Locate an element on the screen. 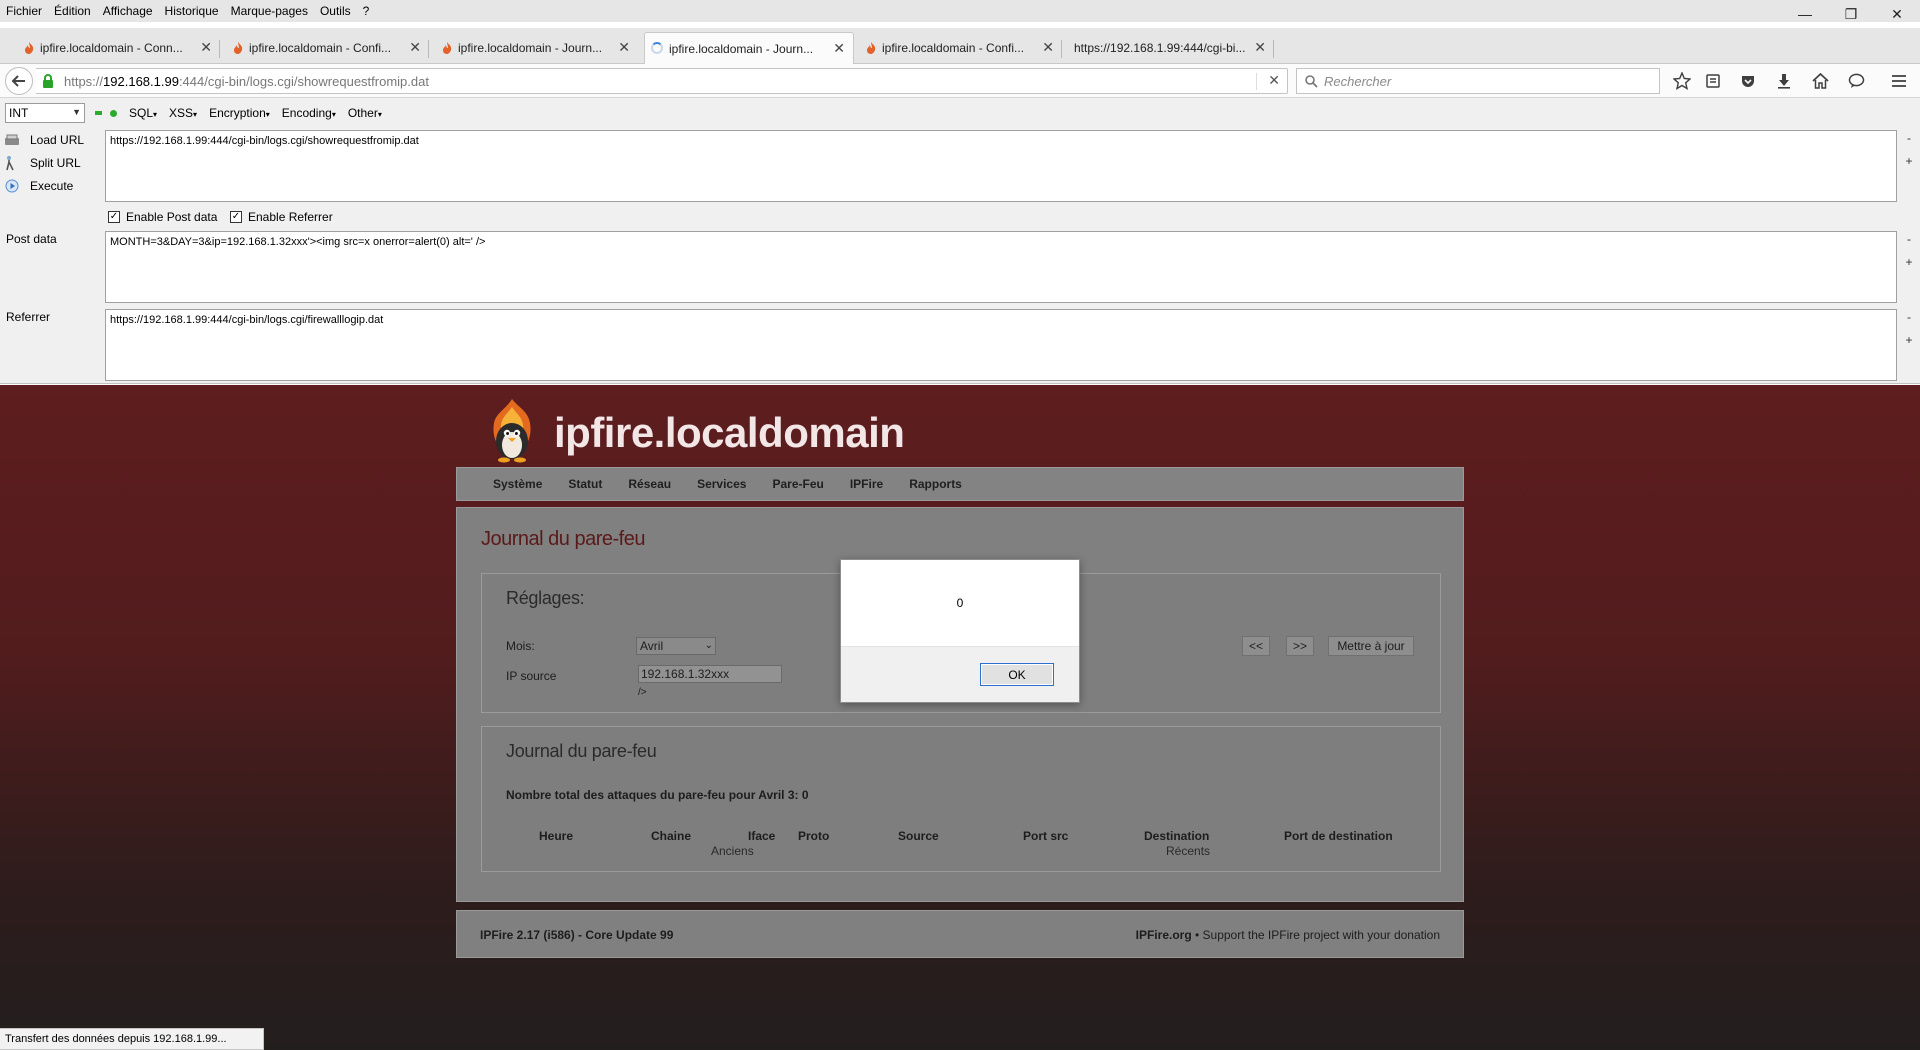  firewall-log-legend: Journal du pare-feu is located at coordinates (581, 751).